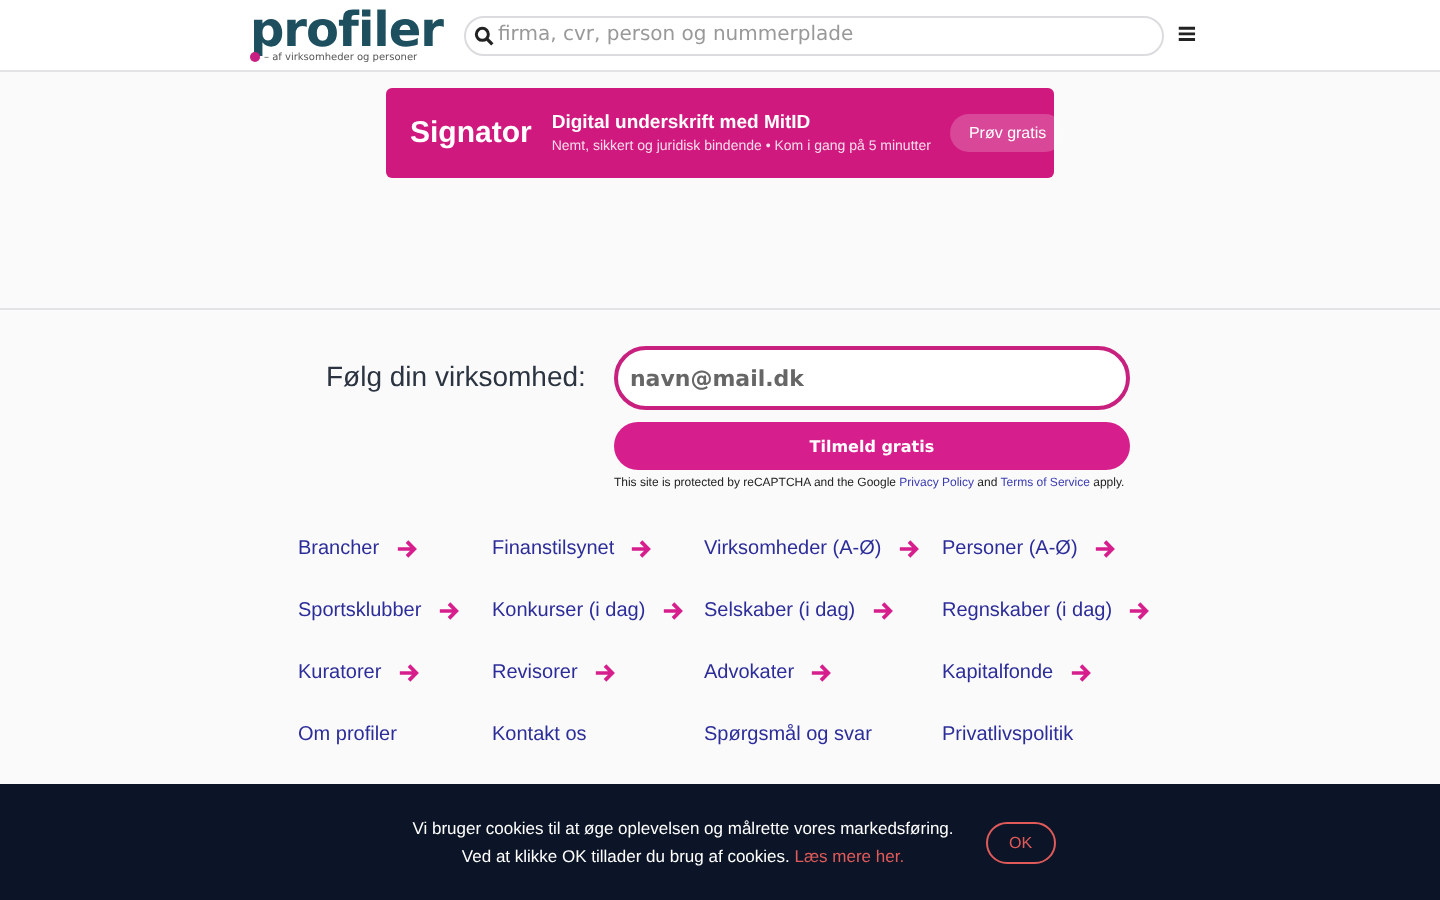 The width and height of the screenshot is (1440, 900). Describe the element at coordinates (569, 611) in the screenshot. I see `footer-link: Konkurser (i dag)` at that location.